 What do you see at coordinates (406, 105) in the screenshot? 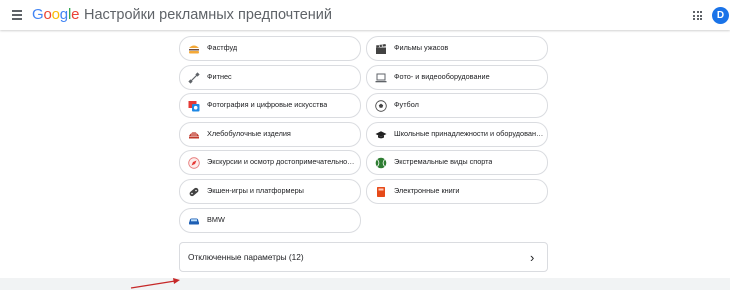
I see `interest-item-label: Футбол` at bounding box center [406, 105].